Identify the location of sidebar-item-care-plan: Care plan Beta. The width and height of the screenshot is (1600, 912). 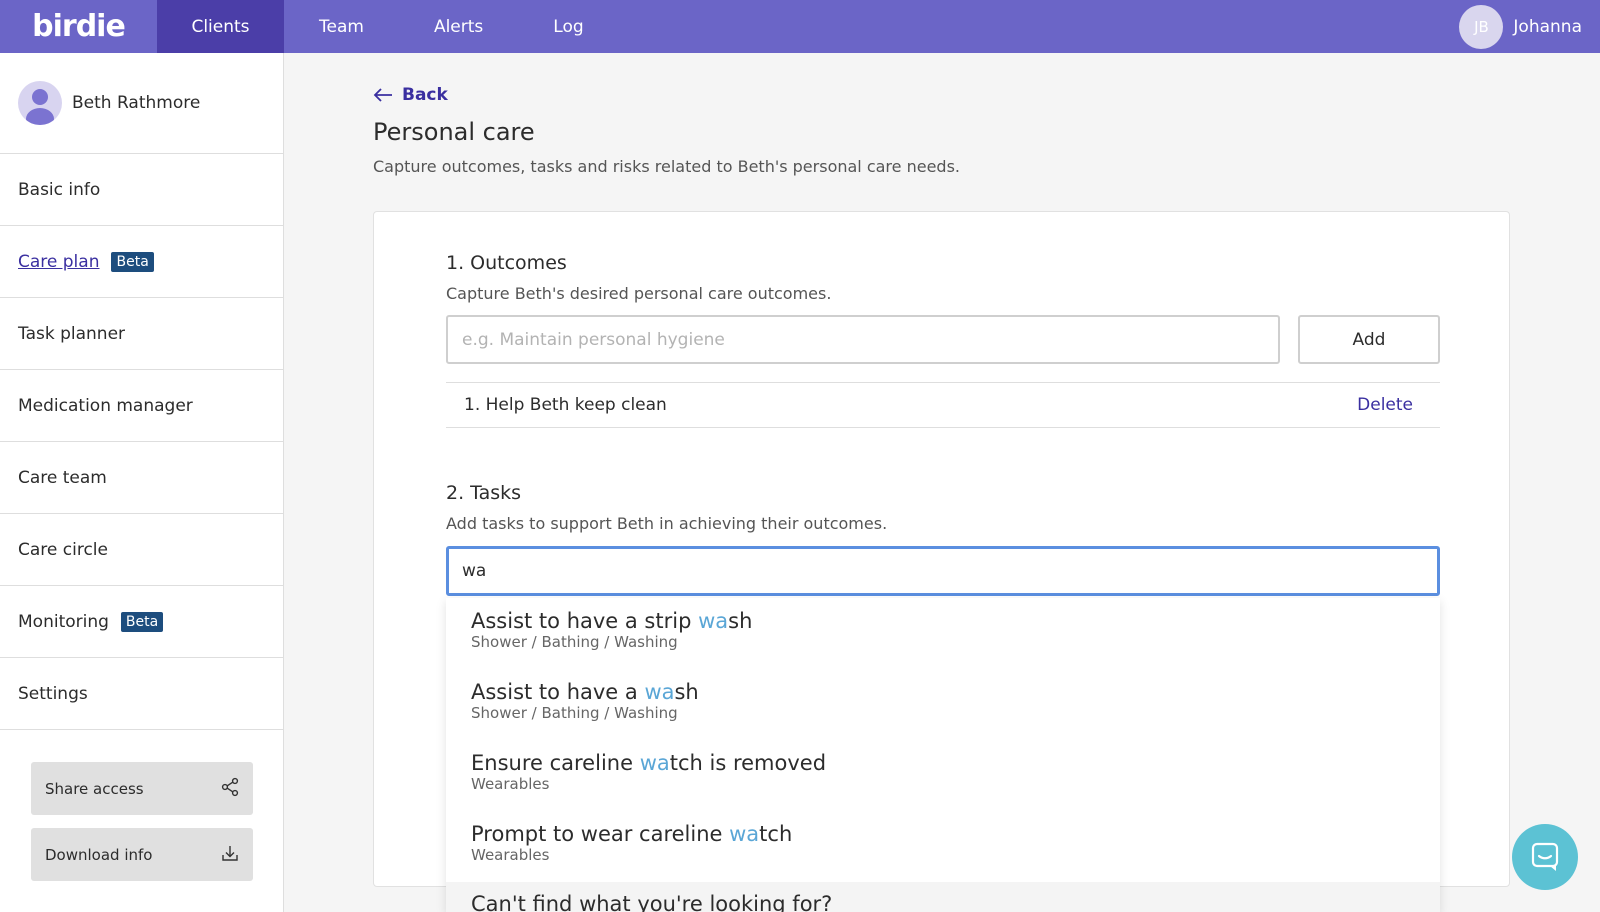
(141, 262).